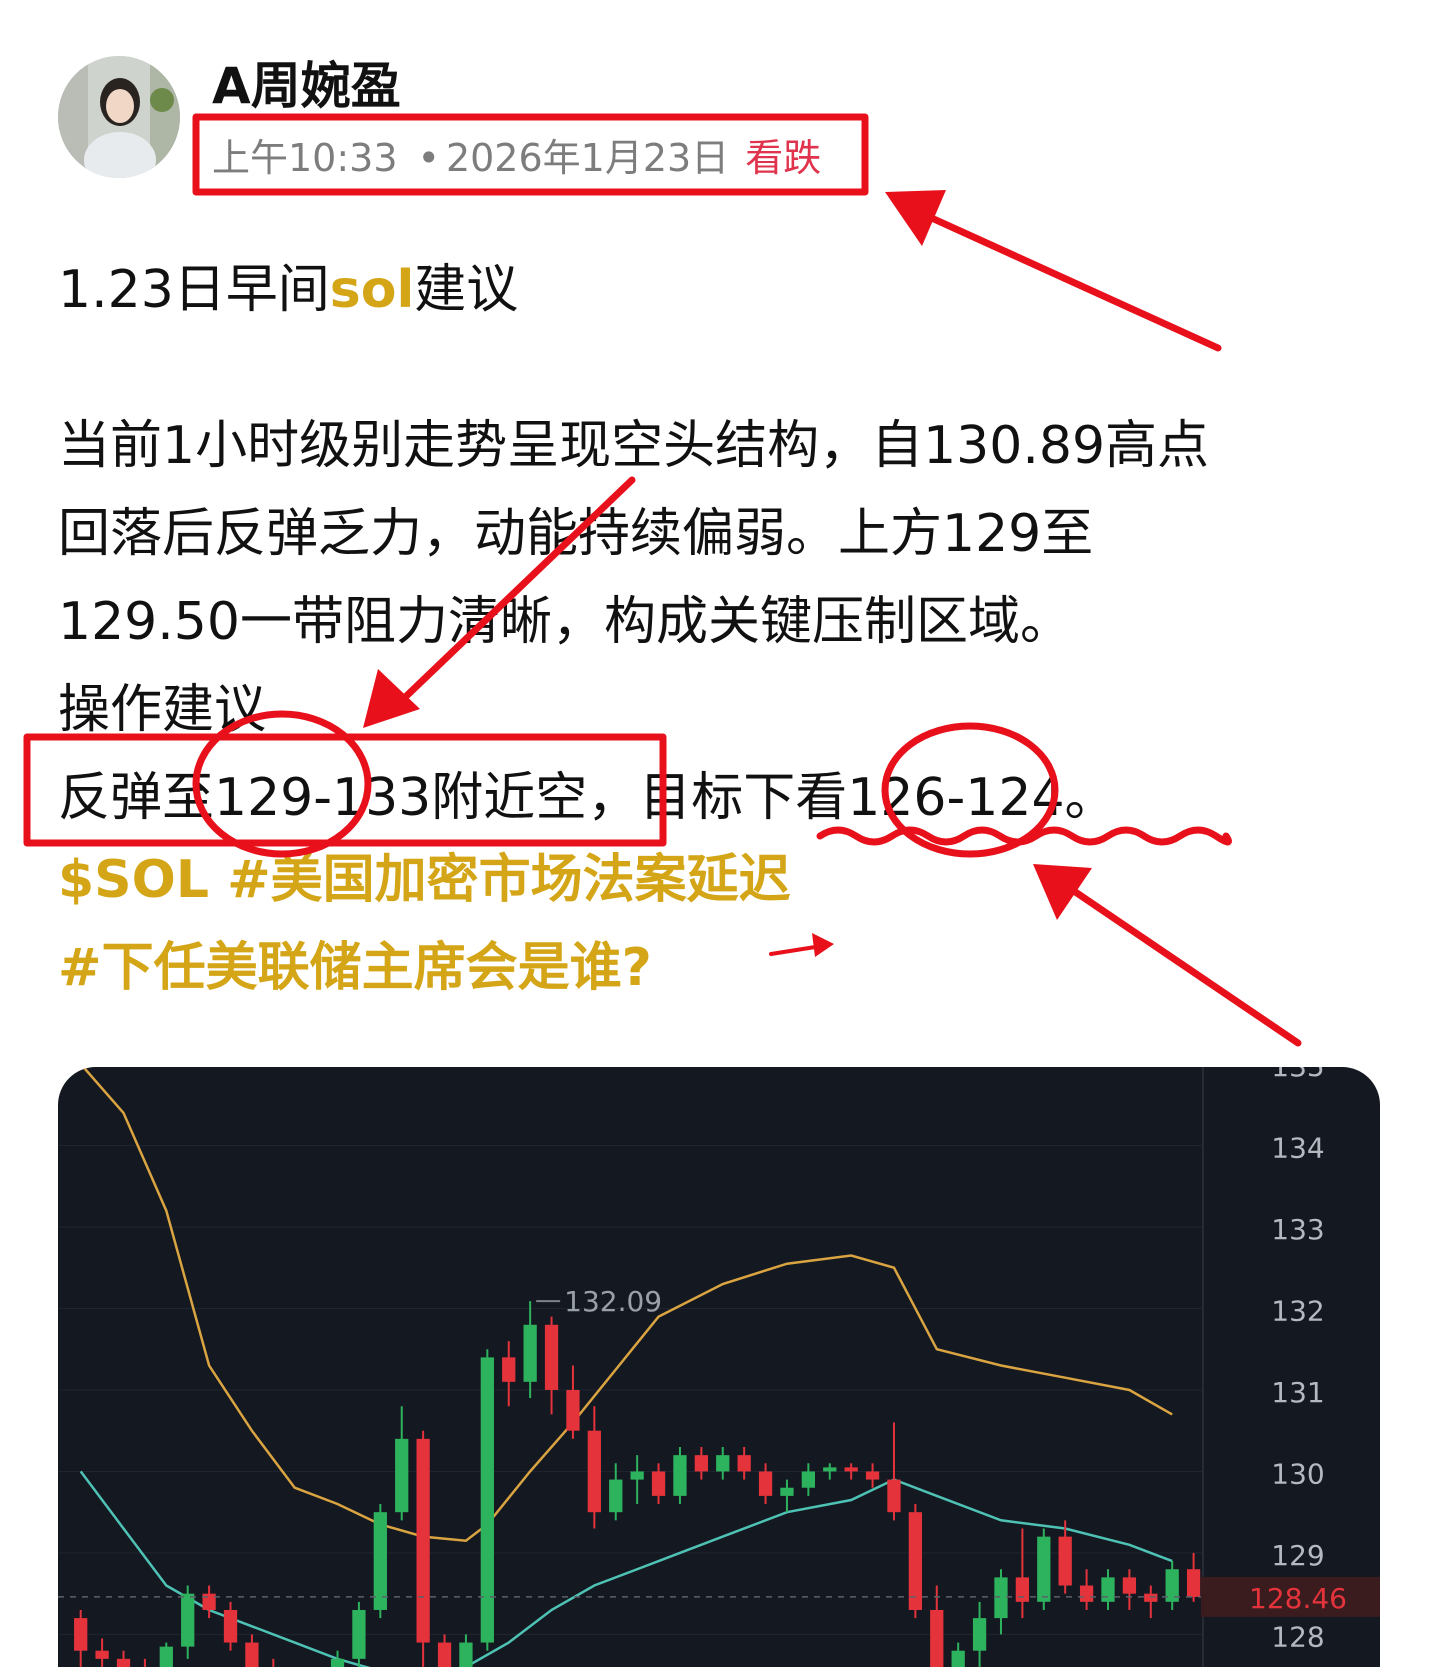 This screenshot has height=1667, width=1440. Describe the element at coordinates (1297, 1555) in the screenshot. I see `y-tick-label: 129` at that location.